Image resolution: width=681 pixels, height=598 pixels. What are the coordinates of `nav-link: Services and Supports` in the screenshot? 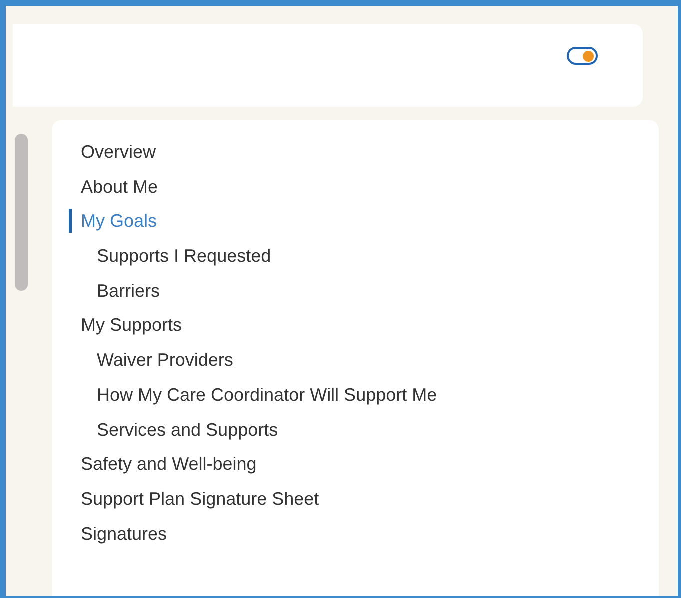 It's located at (173, 430).